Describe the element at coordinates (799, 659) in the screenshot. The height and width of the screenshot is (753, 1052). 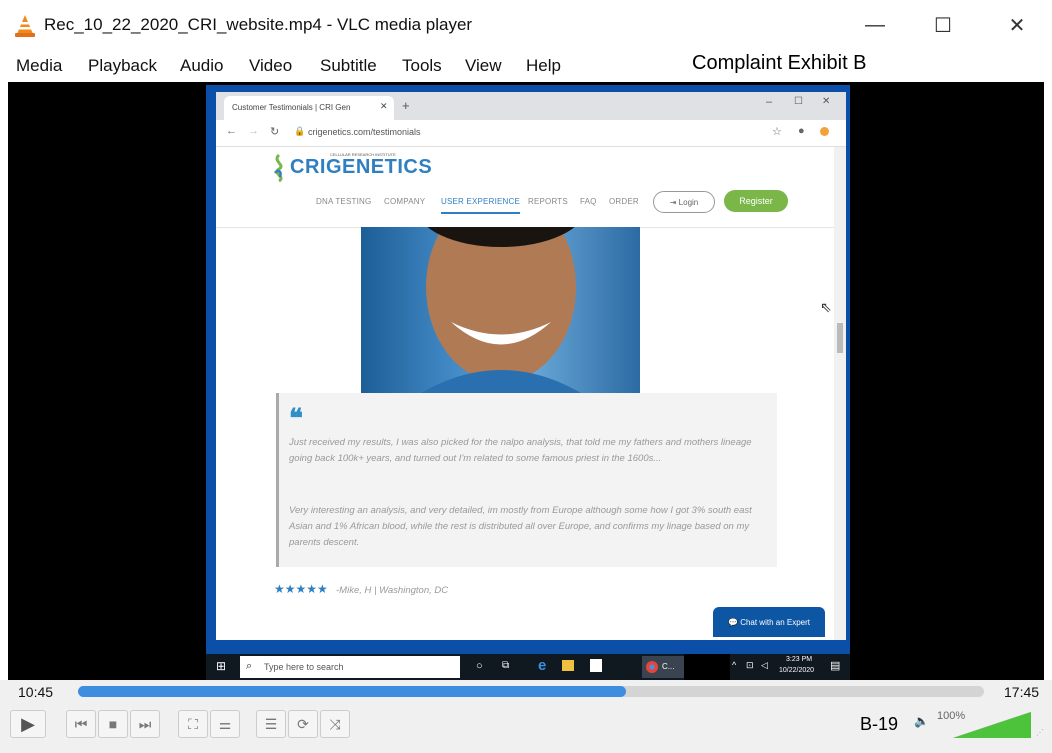
I see `tray-time: 3:23 PM` at that location.